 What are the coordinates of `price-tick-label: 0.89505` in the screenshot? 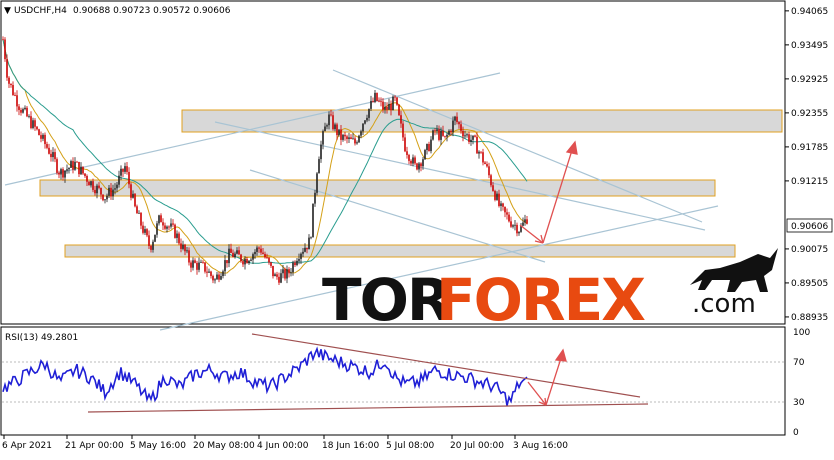 It's located at (809, 284).